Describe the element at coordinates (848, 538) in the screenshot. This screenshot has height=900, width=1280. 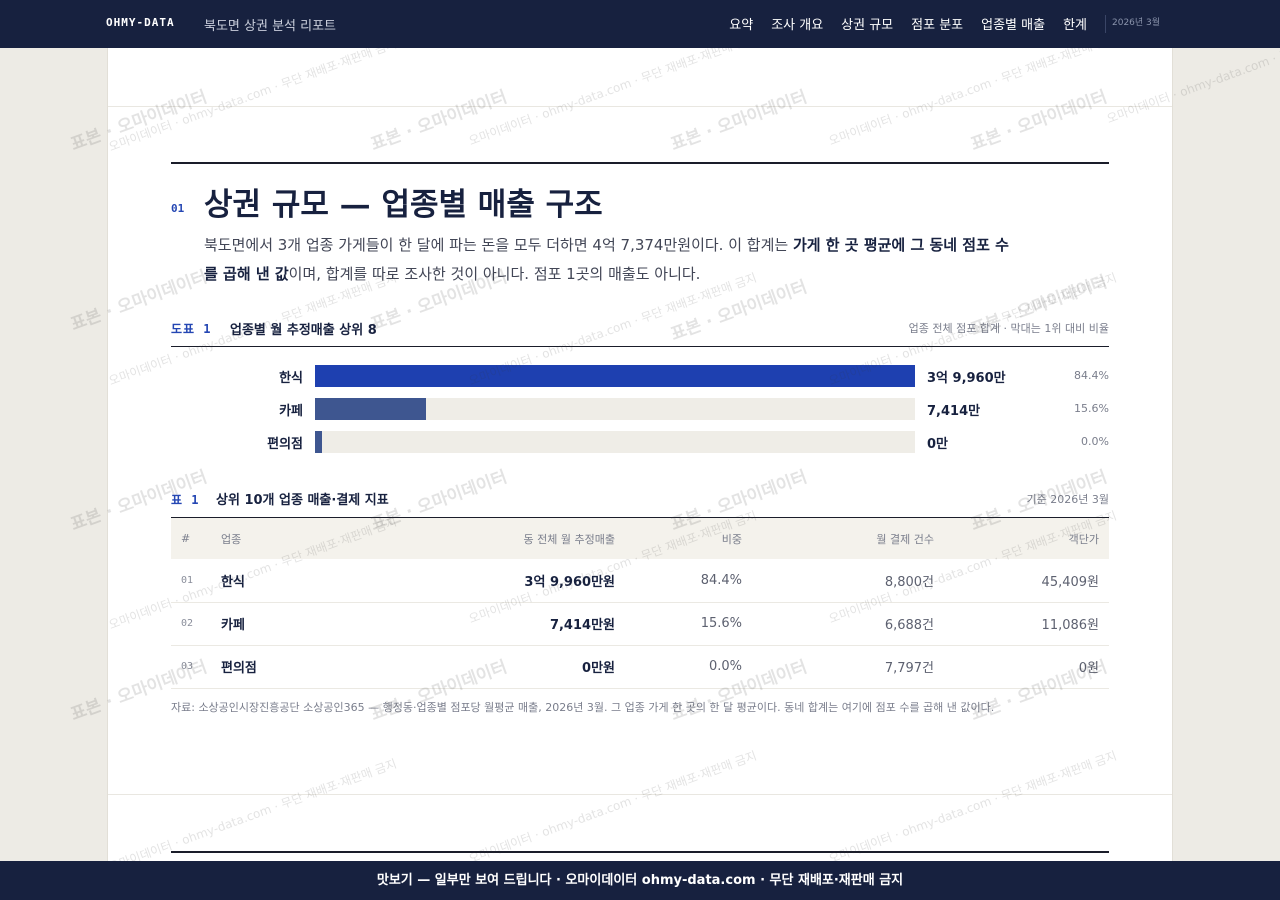
I see `col-header-transactions: 월 결제 건수` at that location.